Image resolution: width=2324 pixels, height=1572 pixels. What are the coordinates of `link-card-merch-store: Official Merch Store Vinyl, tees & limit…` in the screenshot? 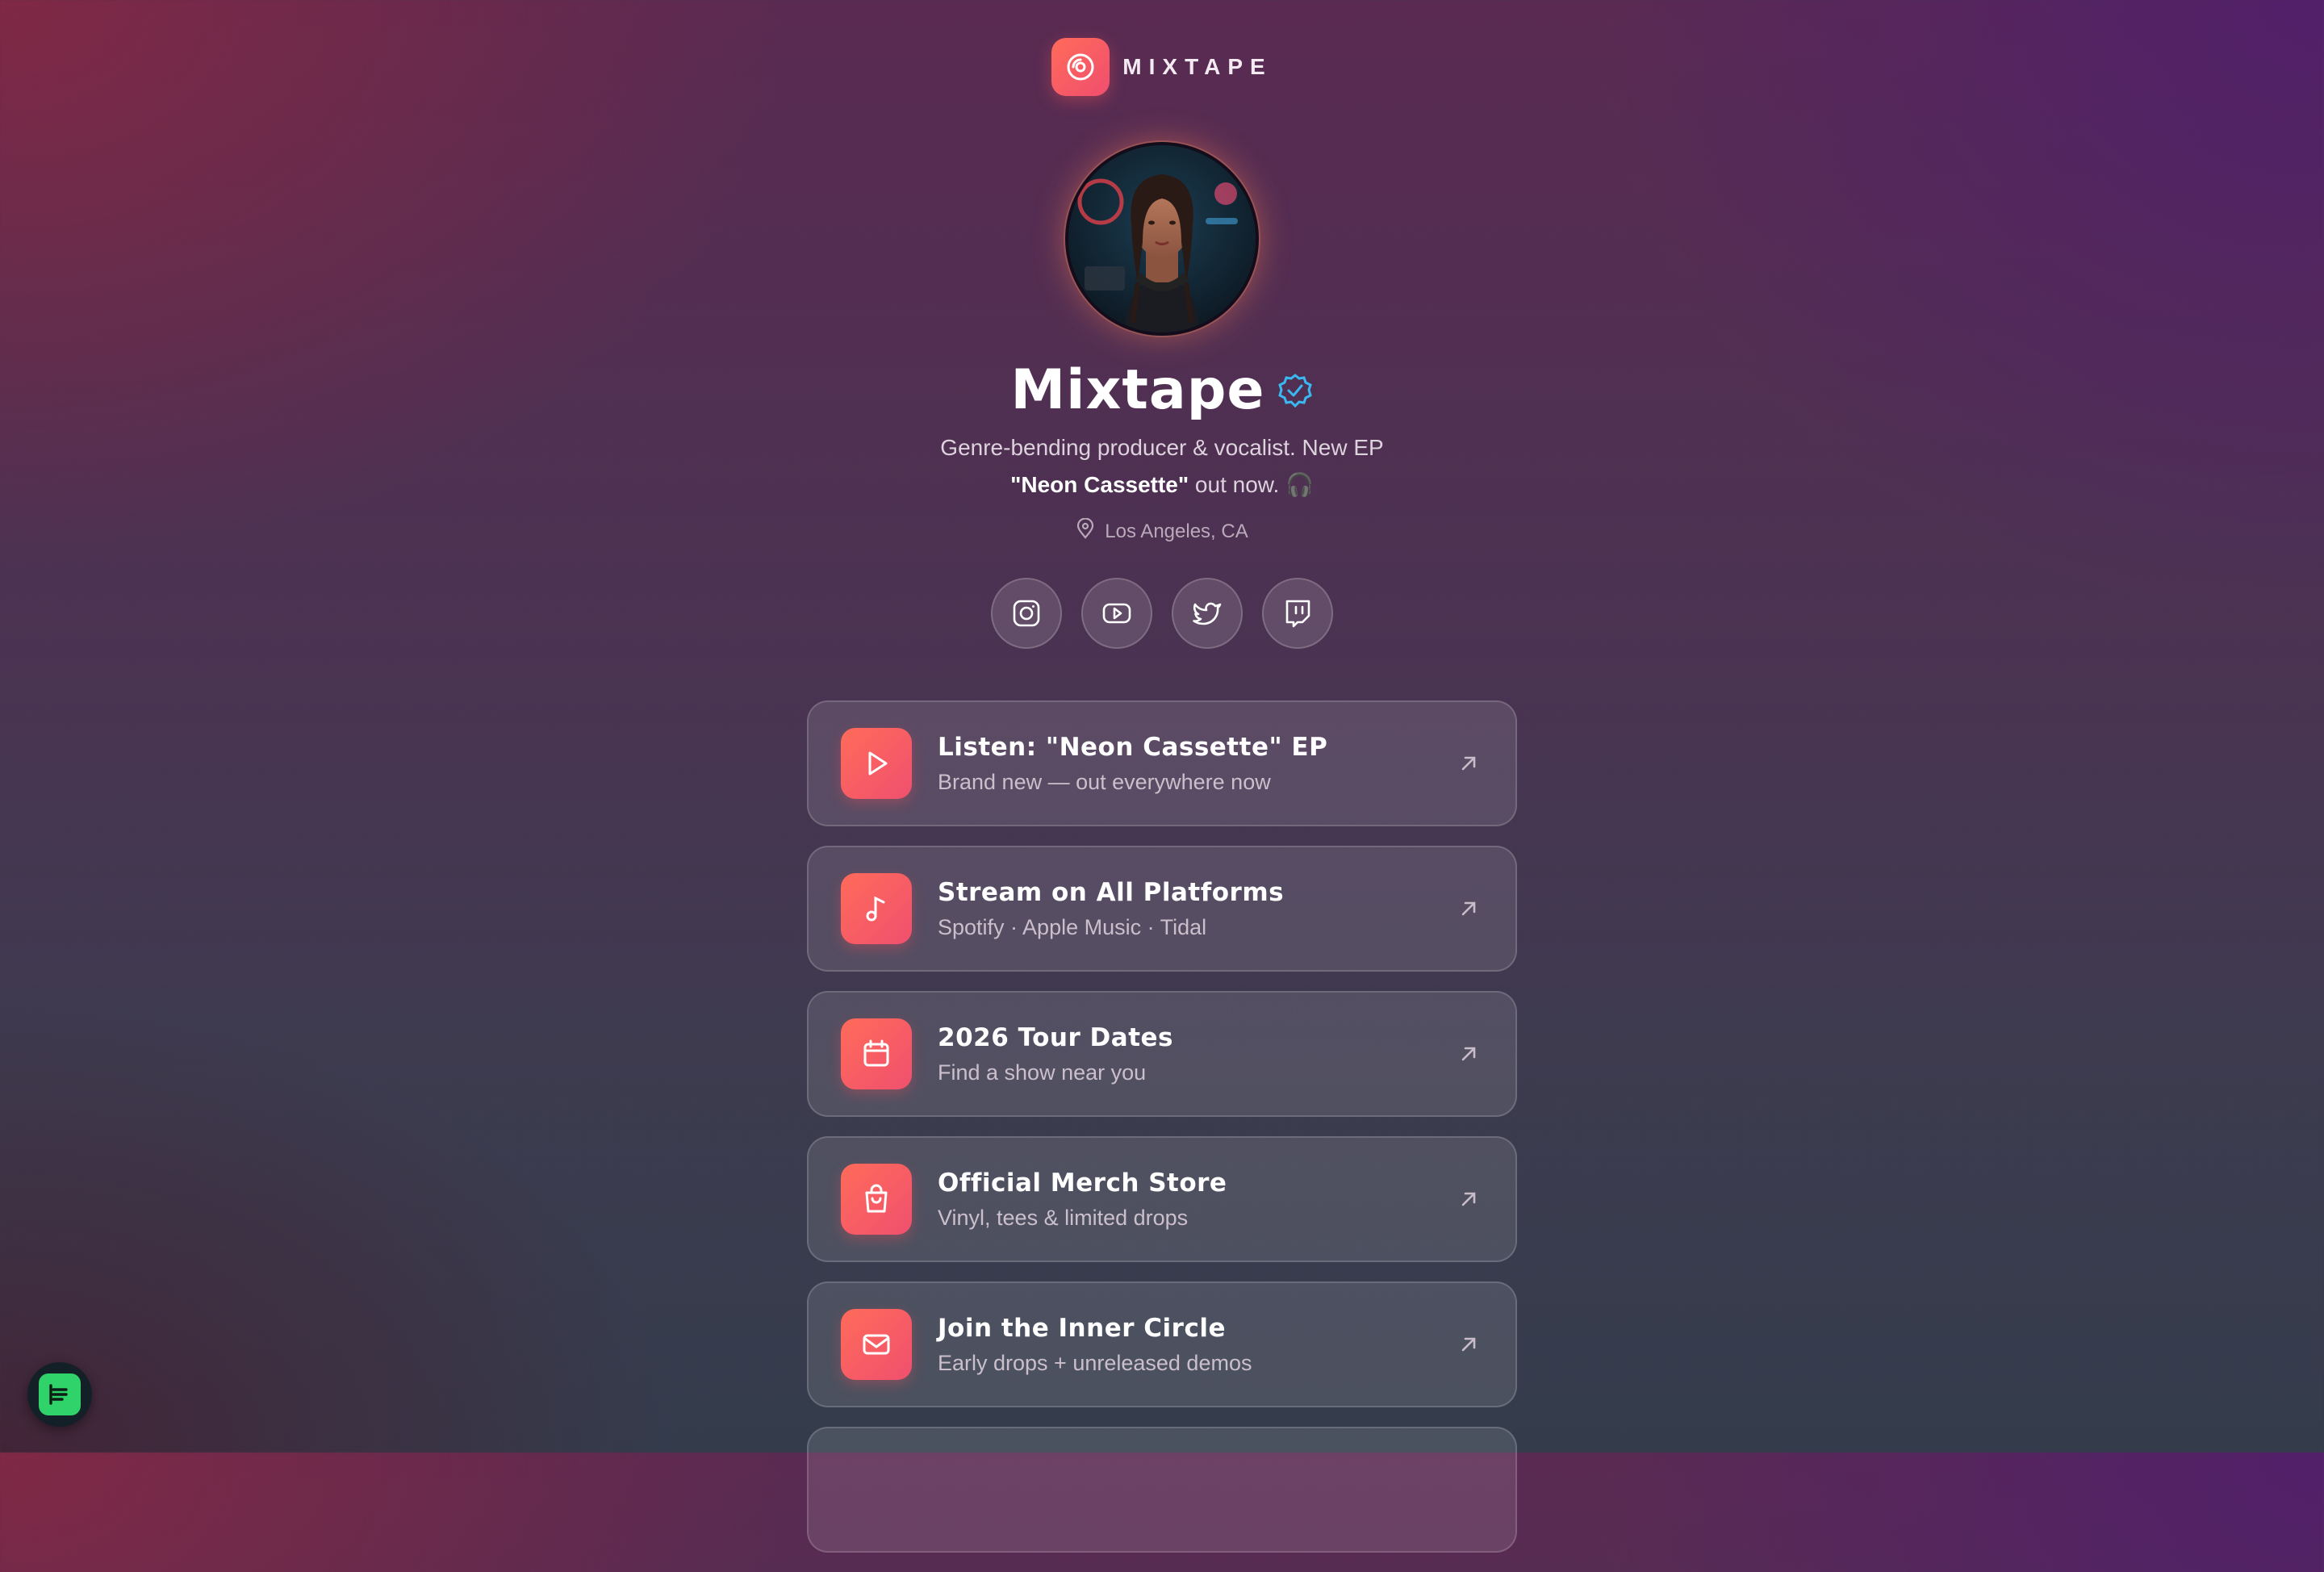 It's located at (1162, 1199).